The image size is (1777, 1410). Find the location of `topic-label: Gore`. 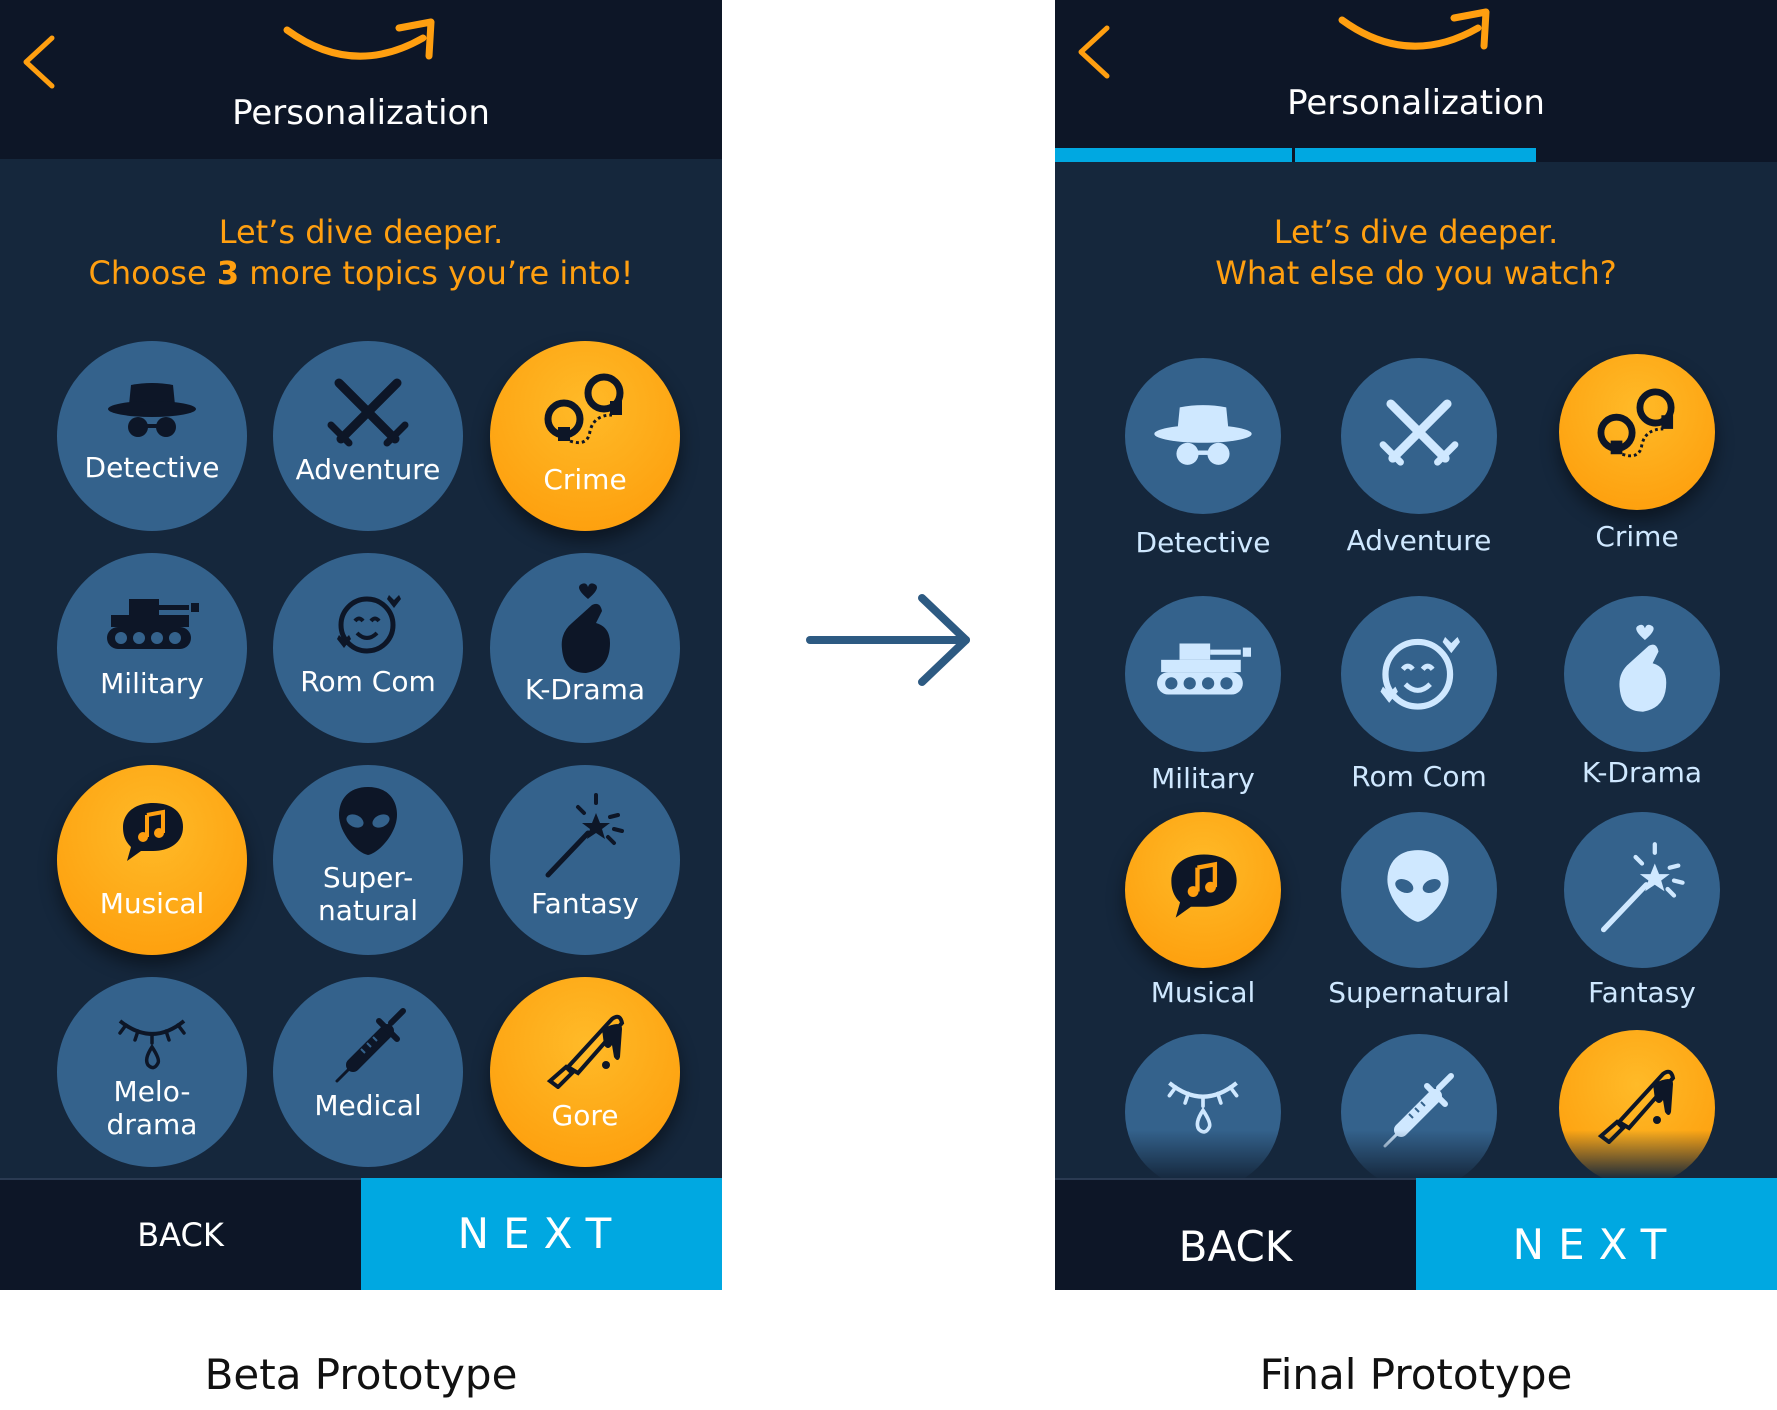

topic-label: Gore is located at coordinates (585, 1115).